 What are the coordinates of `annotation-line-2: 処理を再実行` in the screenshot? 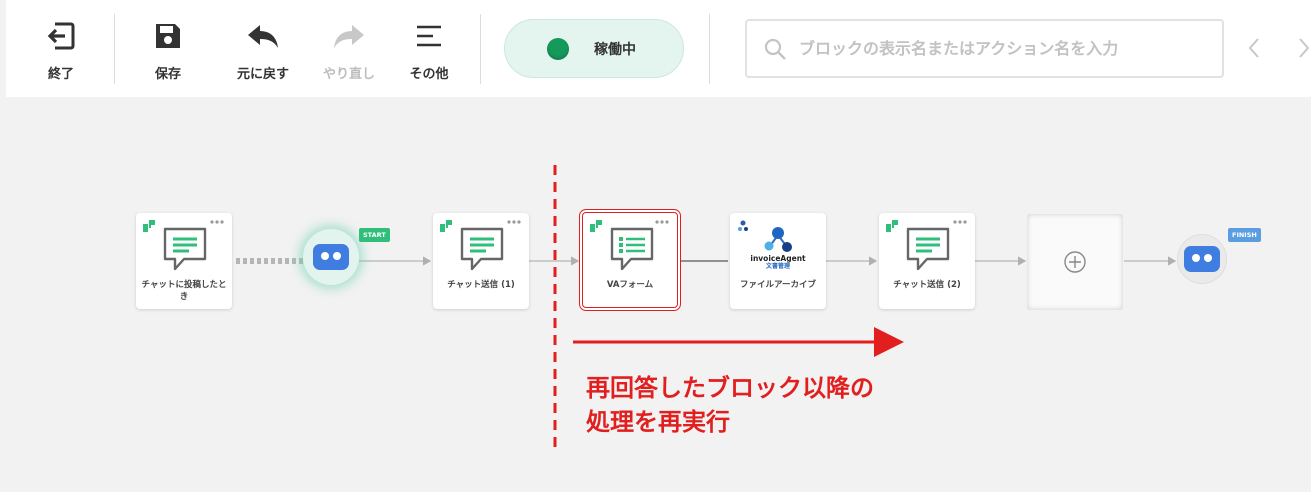 It's located at (658, 422).